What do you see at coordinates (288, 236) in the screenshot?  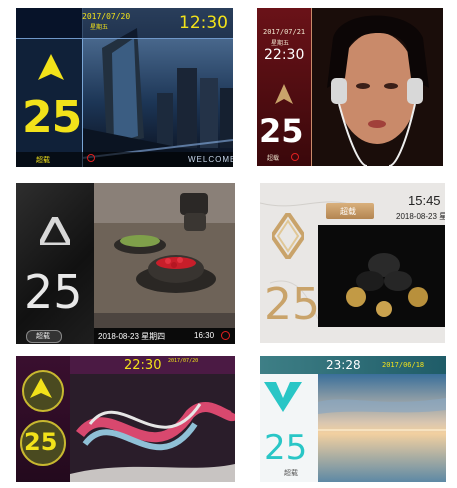 I see `diamond-arrow-icon` at bounding box center [288, 236].